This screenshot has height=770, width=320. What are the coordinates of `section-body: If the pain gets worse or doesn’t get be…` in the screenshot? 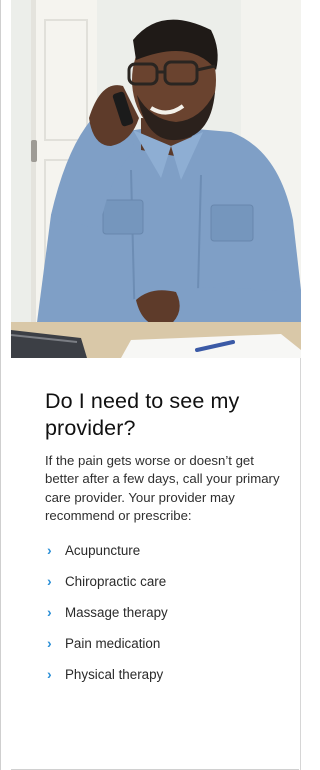 It's located at (162, 488).